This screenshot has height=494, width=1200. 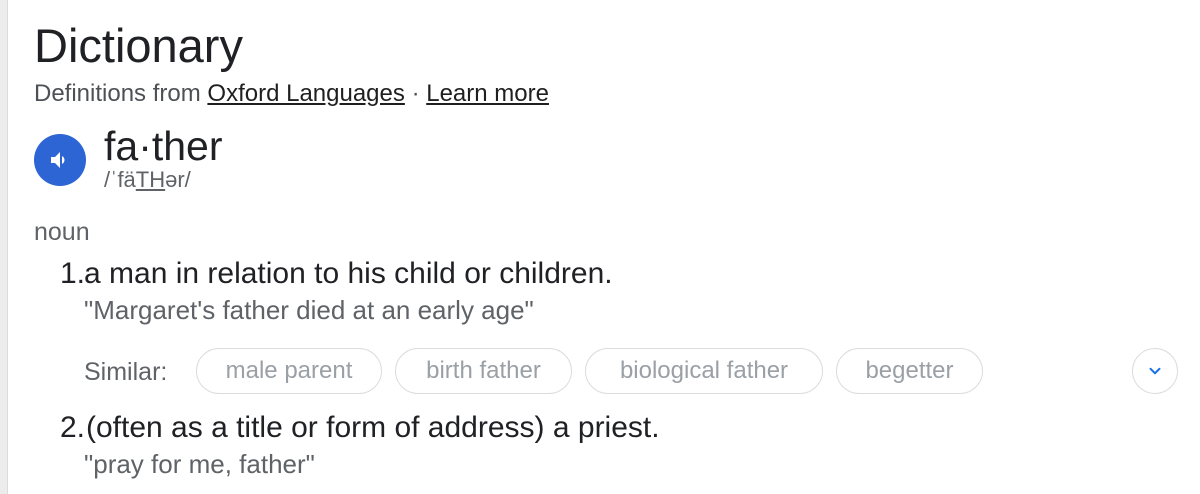 I want to click on left-edge-divider, so click(x=4, y=247).